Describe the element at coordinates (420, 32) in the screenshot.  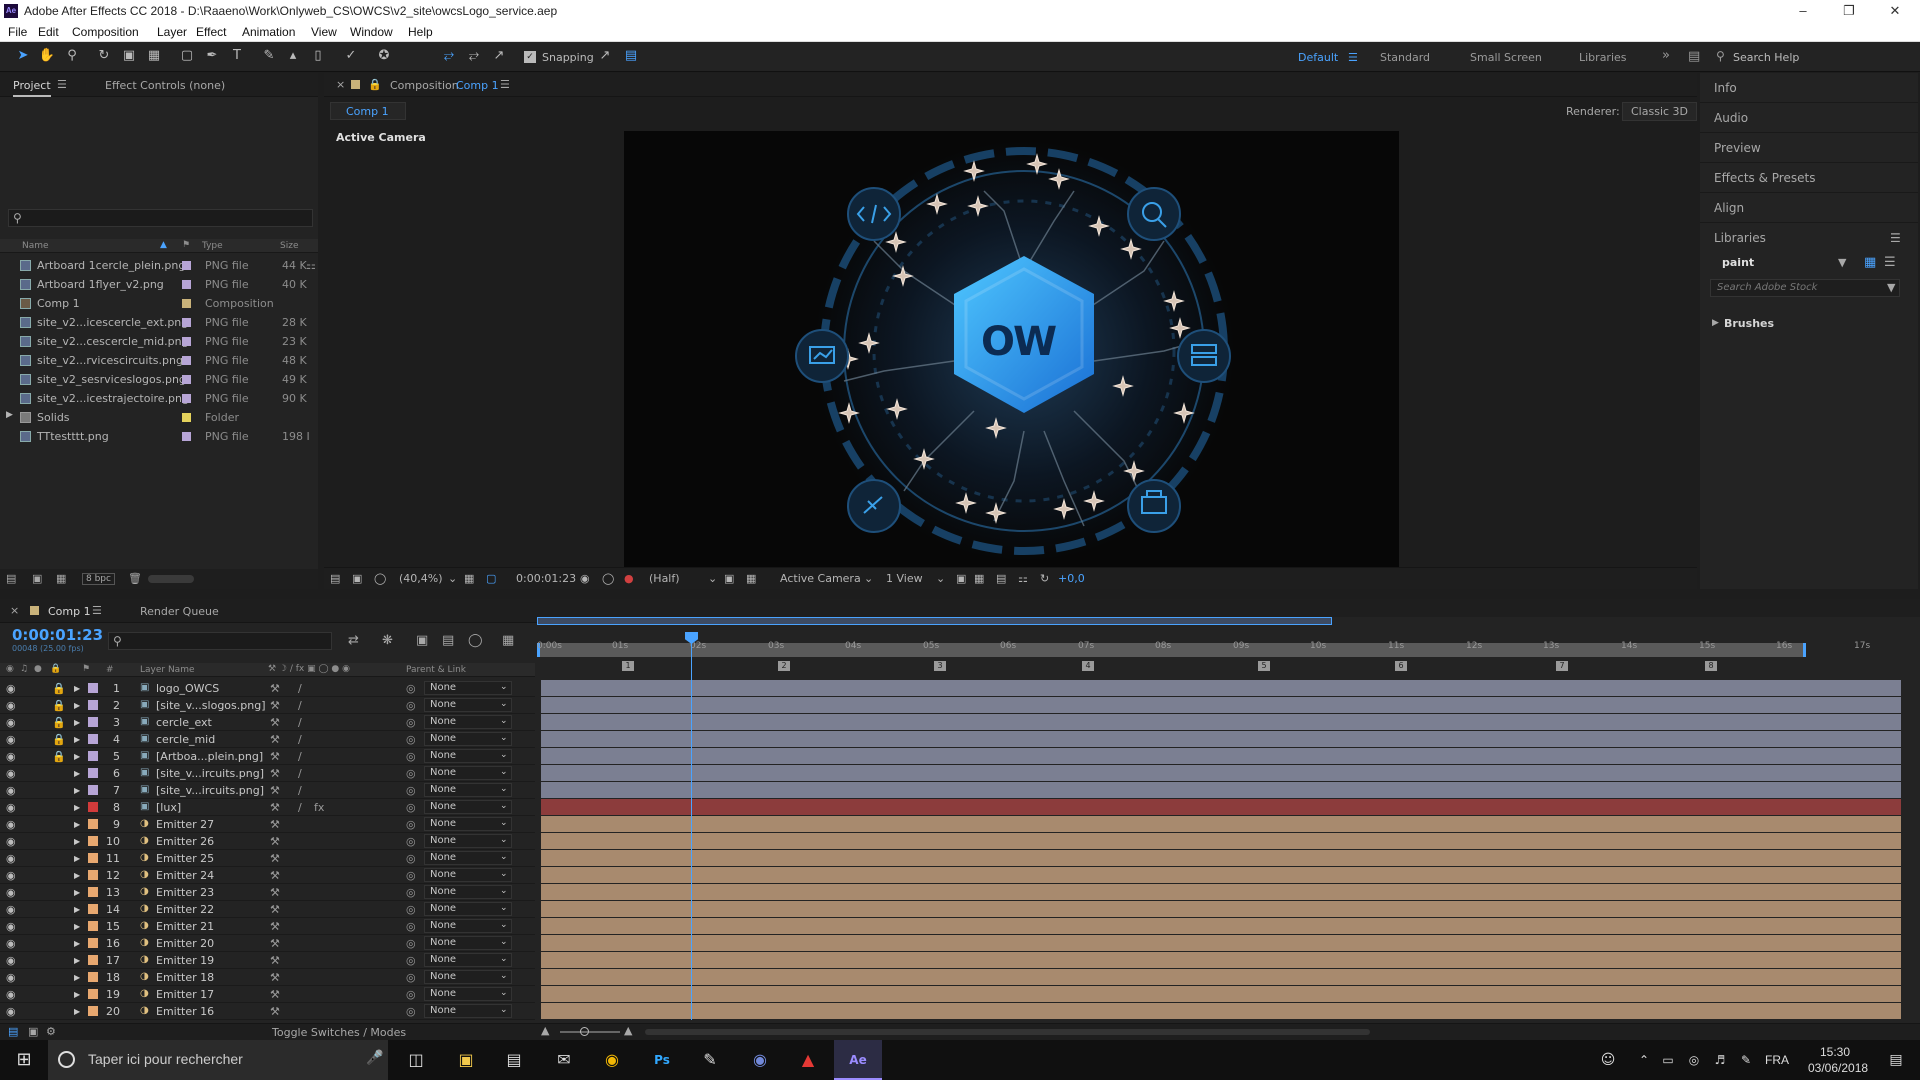
I see `menu-help: Help` at that location.